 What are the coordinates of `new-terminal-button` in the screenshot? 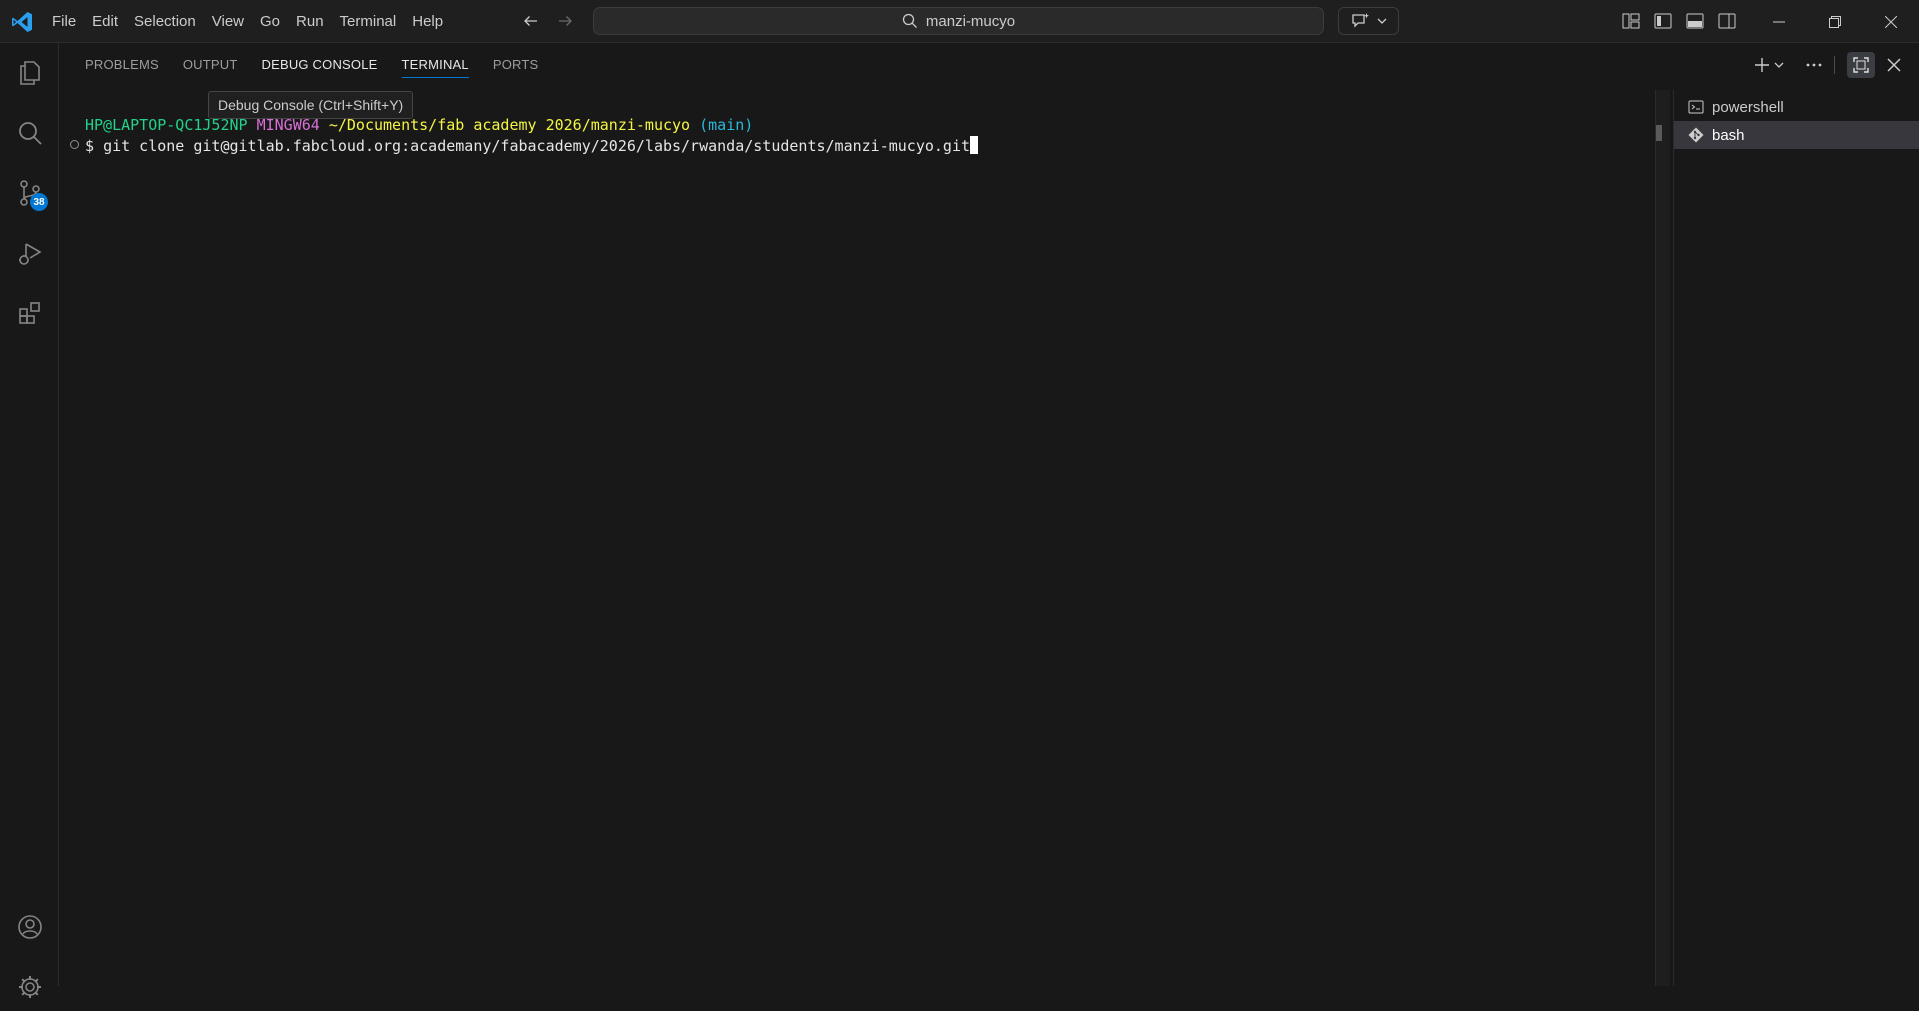 It's located at (1769, 65).